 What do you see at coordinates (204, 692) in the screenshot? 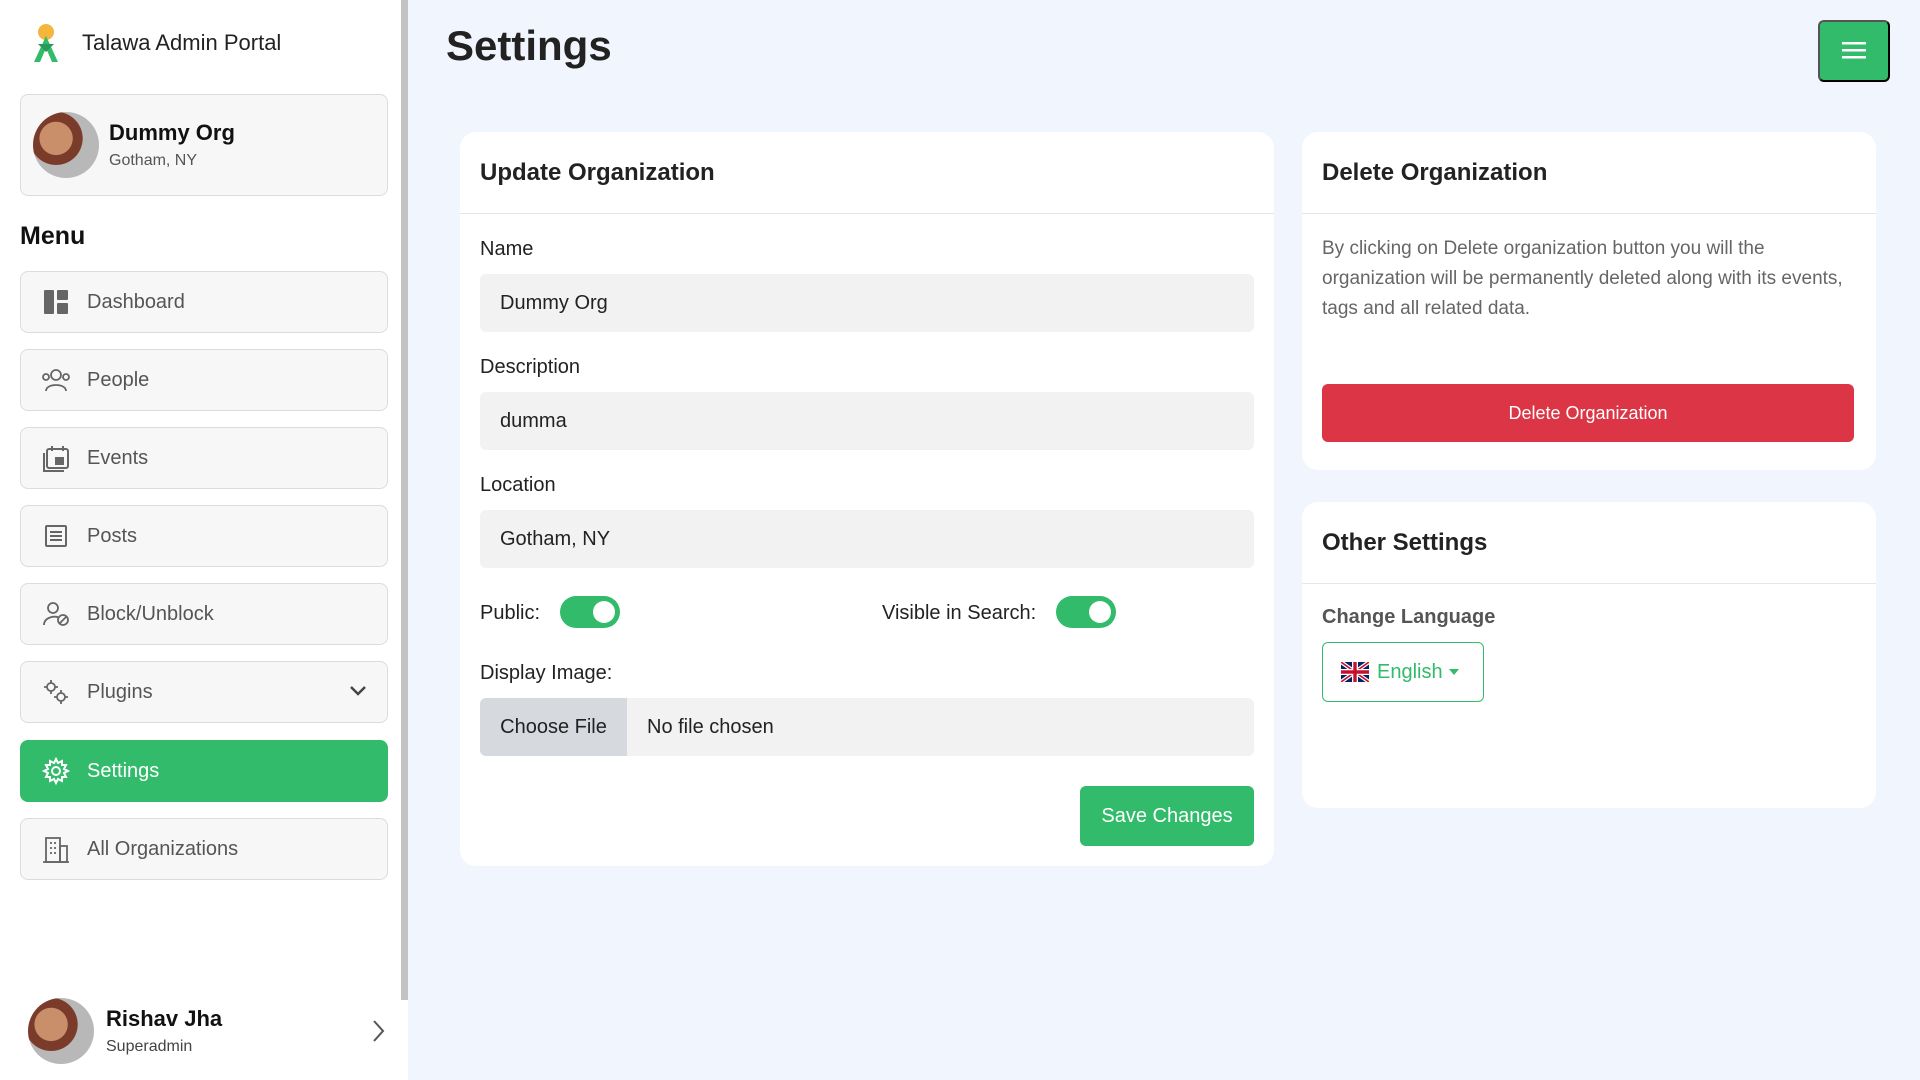
I see `sidebar-item-plugins: Plugins` at bounding box center [204, 692].